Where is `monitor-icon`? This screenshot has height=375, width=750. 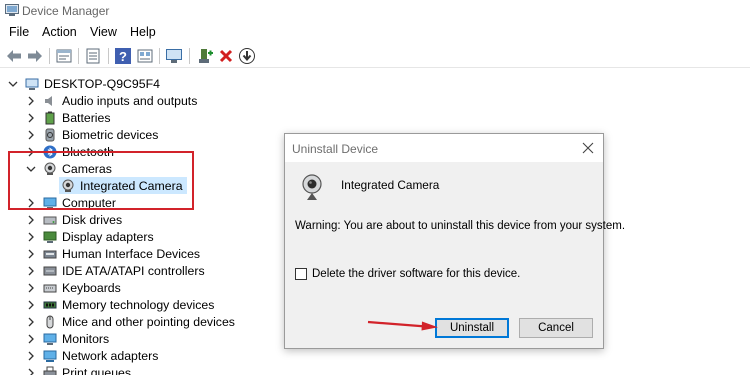 monitor-icon is located at coordinates (50, 339).